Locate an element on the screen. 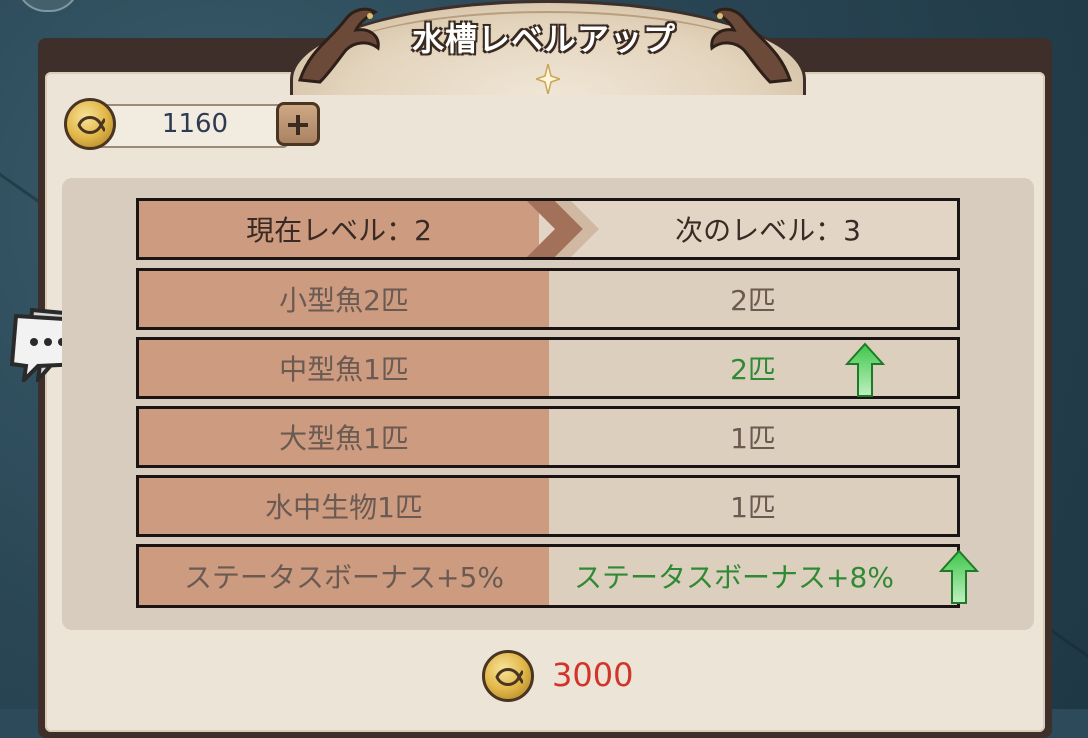 The image size is (1088, 738). sparkle-icon is located at coordinates (548, 79).